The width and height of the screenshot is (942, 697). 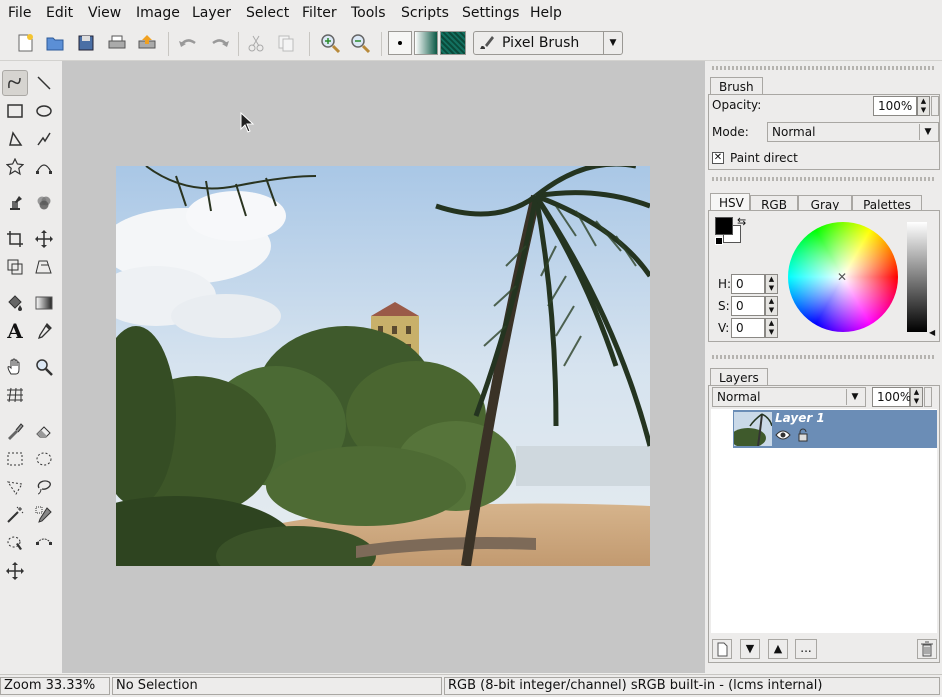 I want to click on eye-icon, so click(x=783, y=436).